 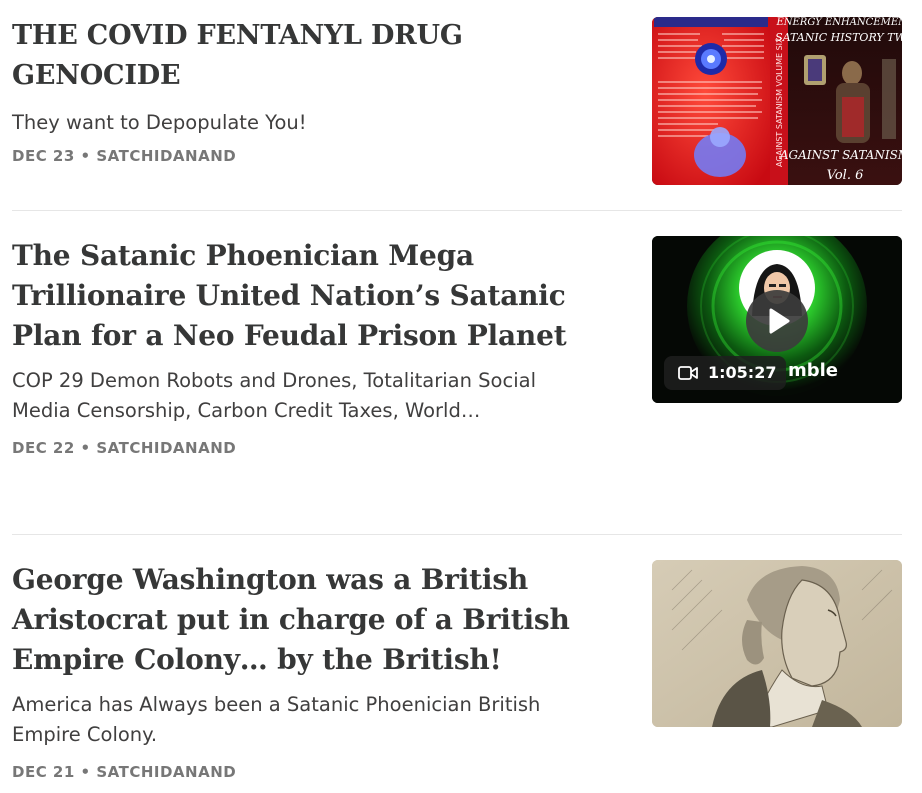 I want to click on post-meta: DEC 22 • SATCHIDANAND, so click(x=312, y=448).